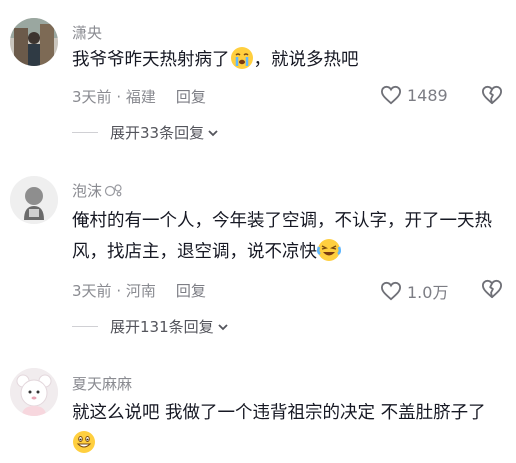 The height and width of the screenshot is (463, 516). Describe the element at coordinates (98, 190) in the screenshot. I see `username: 泡沫` at that location.